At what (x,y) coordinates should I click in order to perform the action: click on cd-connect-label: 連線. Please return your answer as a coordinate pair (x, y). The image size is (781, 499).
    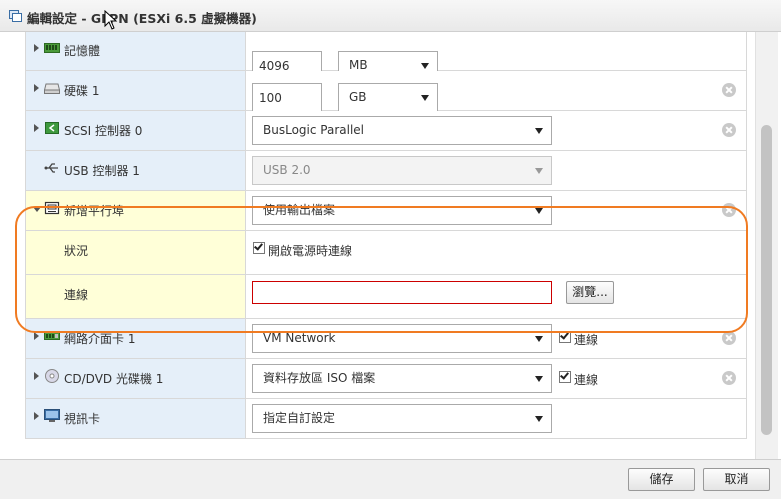
    Looking at the image, I should click on (586, 380).